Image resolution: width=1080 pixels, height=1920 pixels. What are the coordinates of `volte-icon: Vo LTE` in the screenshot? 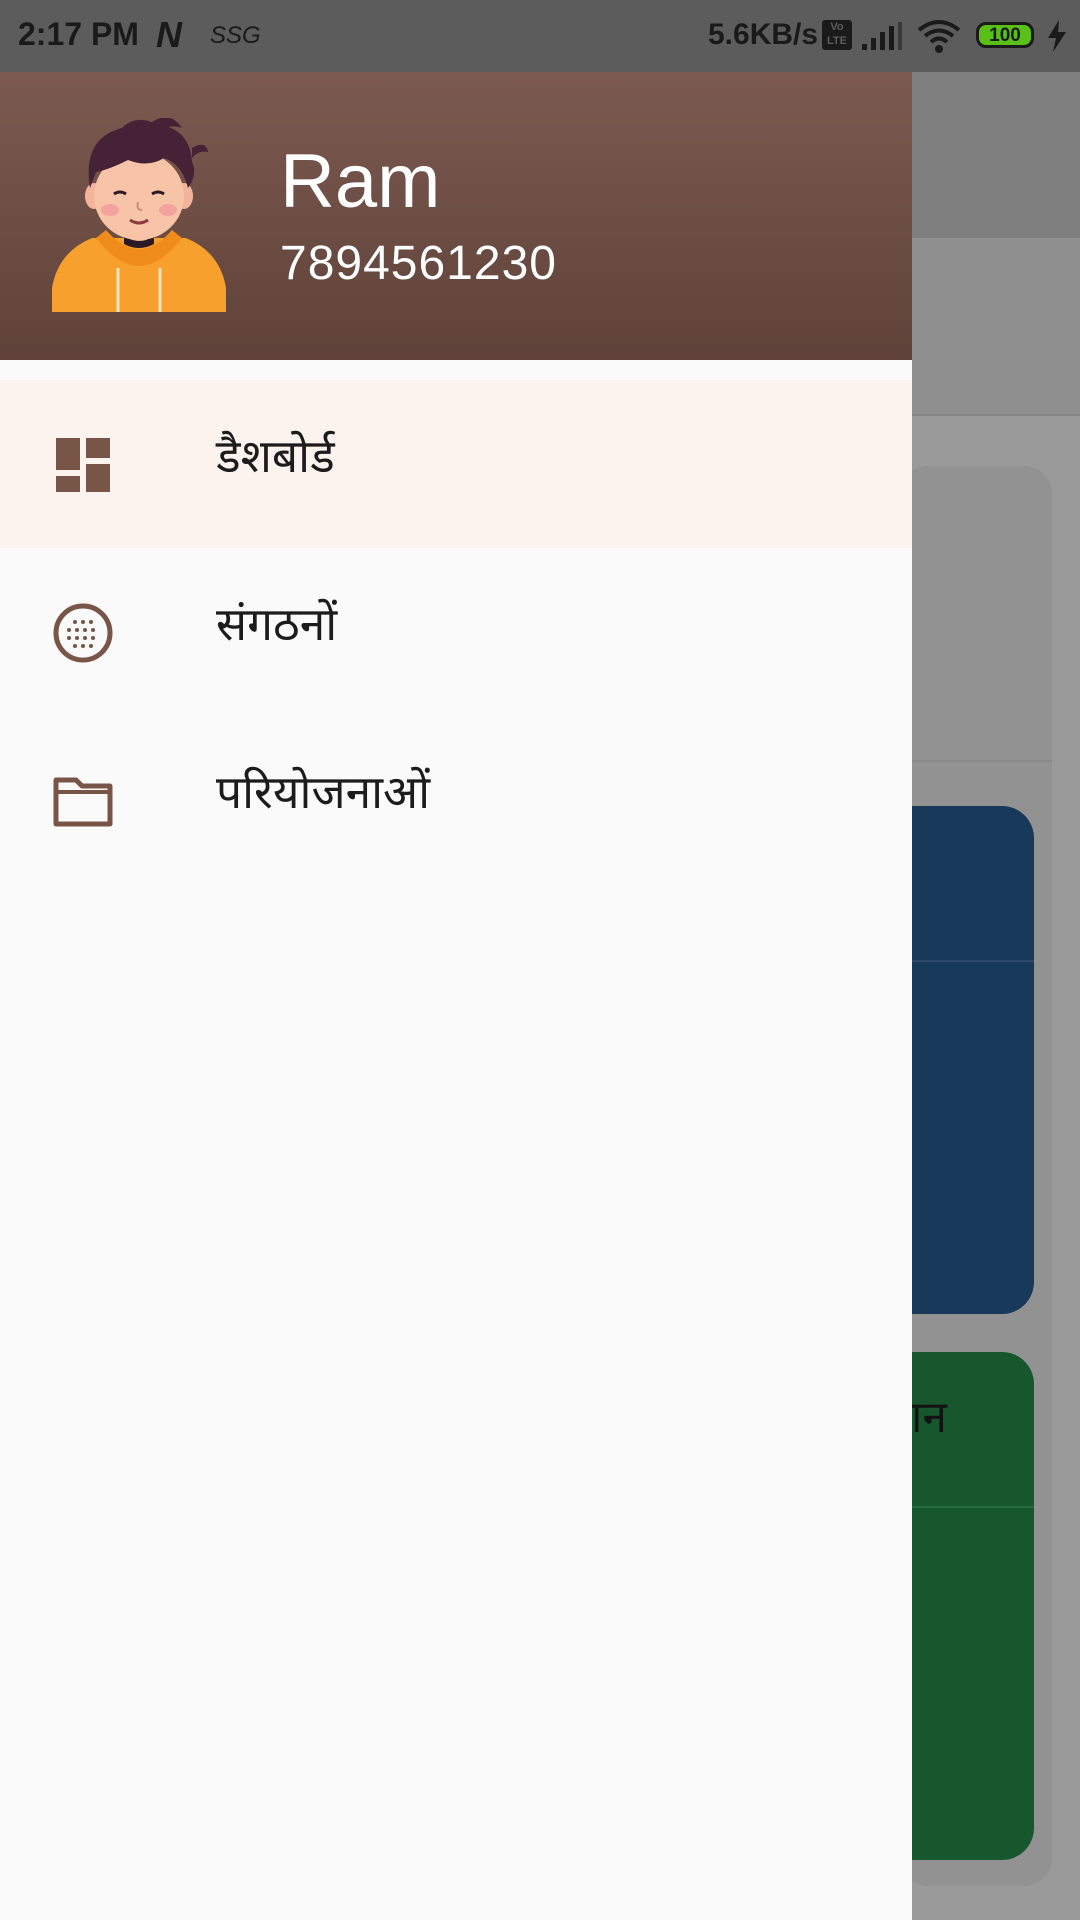 It's located at (837, 35).